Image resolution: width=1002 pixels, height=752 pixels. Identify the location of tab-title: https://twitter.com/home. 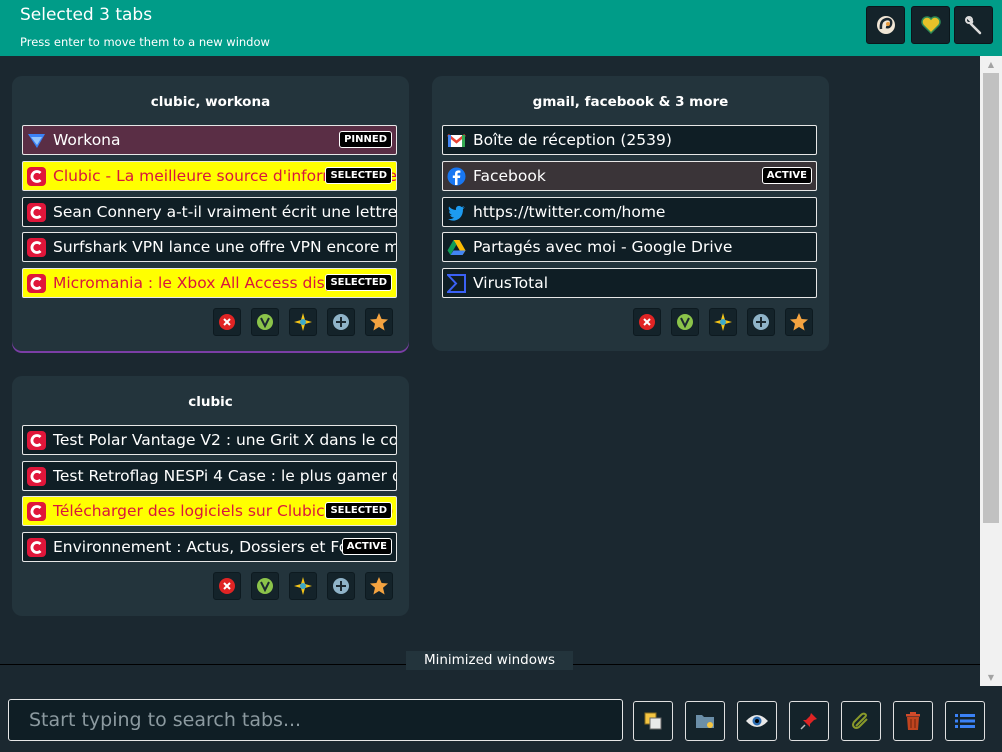
(569, 212).